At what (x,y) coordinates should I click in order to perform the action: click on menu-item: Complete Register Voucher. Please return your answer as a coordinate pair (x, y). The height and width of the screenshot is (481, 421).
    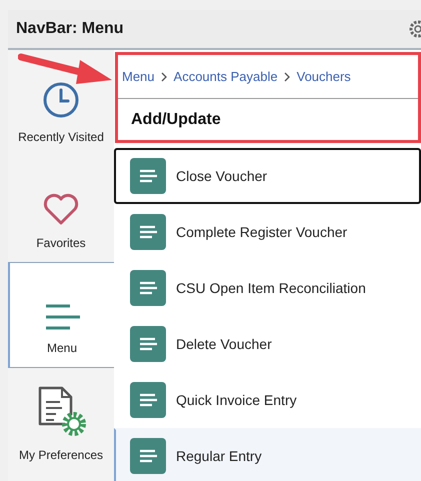
    Looking at the image, I should click on (267, 232).